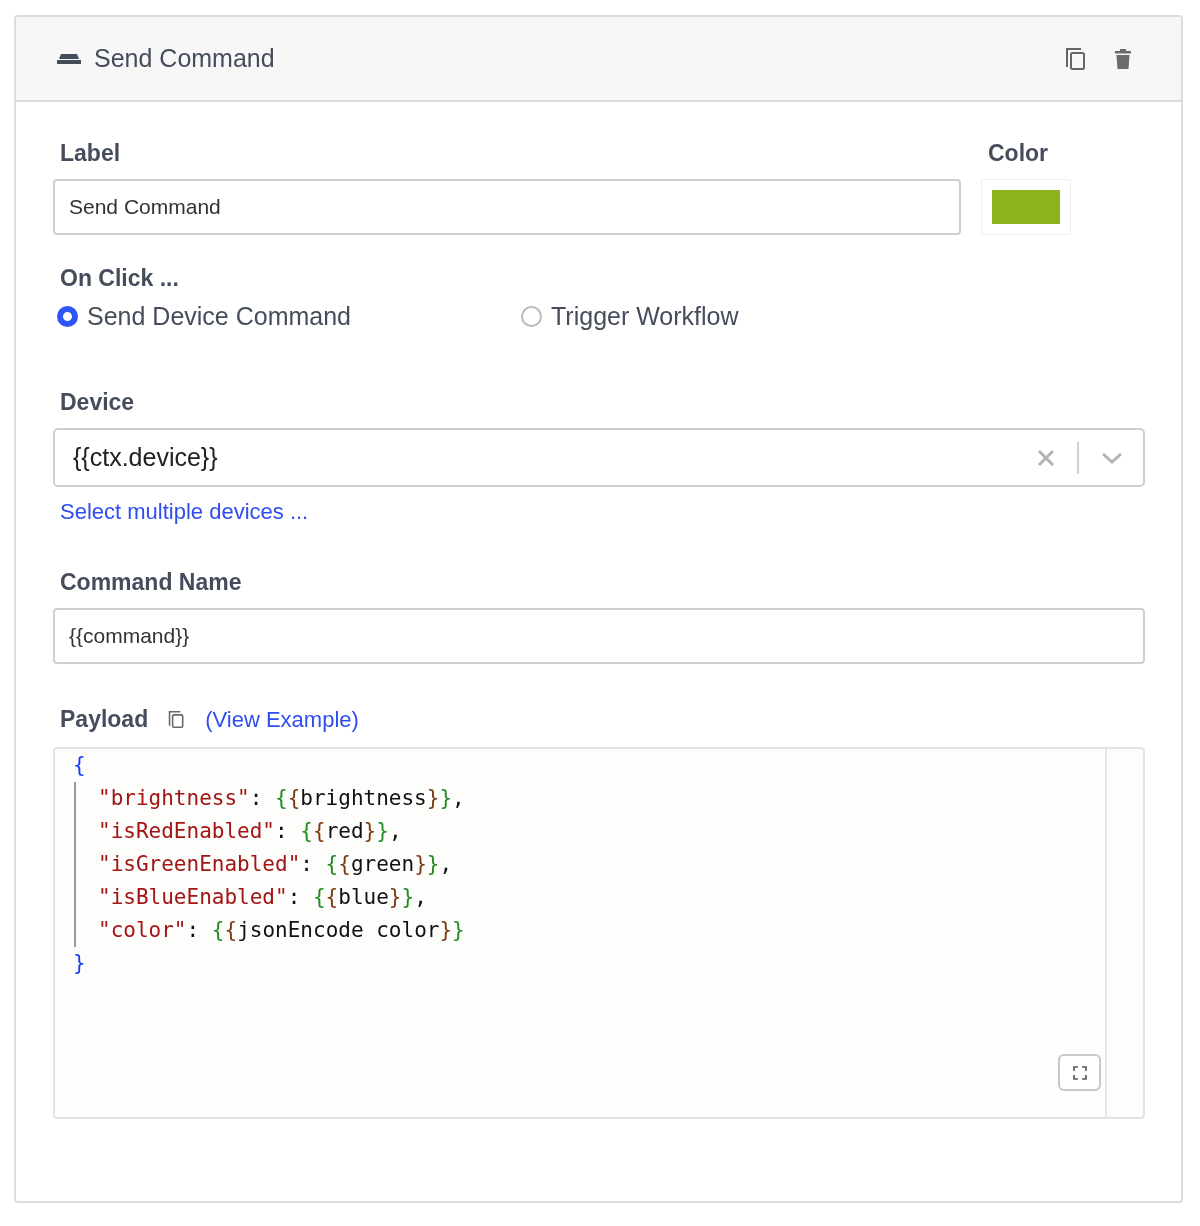 The height and width of the screenshot is (1226, 1200). What do you see at coordinates (269, 798) in the screenshot?
I see `code-line: "brightness": {{brightness}},` at bounding box center [269, 798].